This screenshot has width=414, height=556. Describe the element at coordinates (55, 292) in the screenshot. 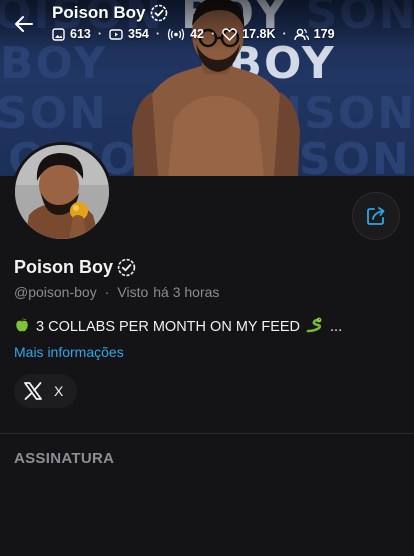

I see `profile-handle: @poison-boy` at that location.